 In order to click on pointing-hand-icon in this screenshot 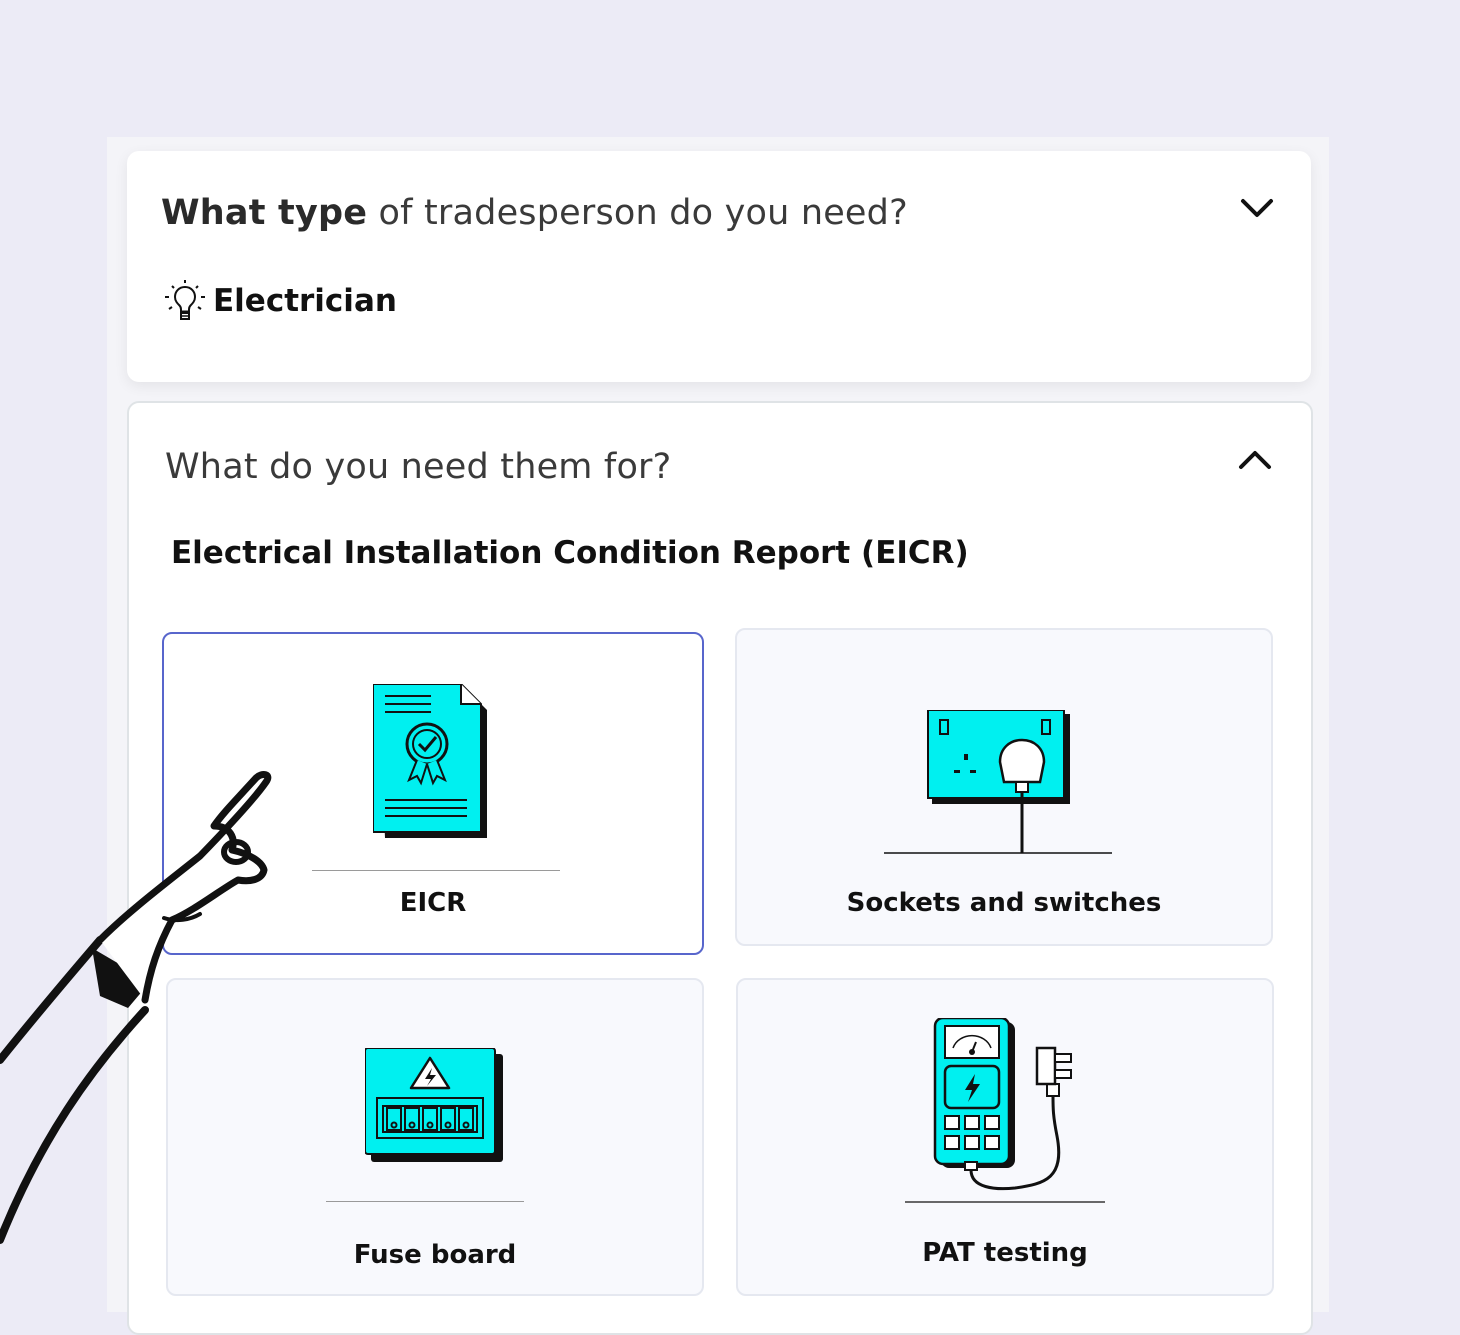, I will do `click(136, 1007)`.